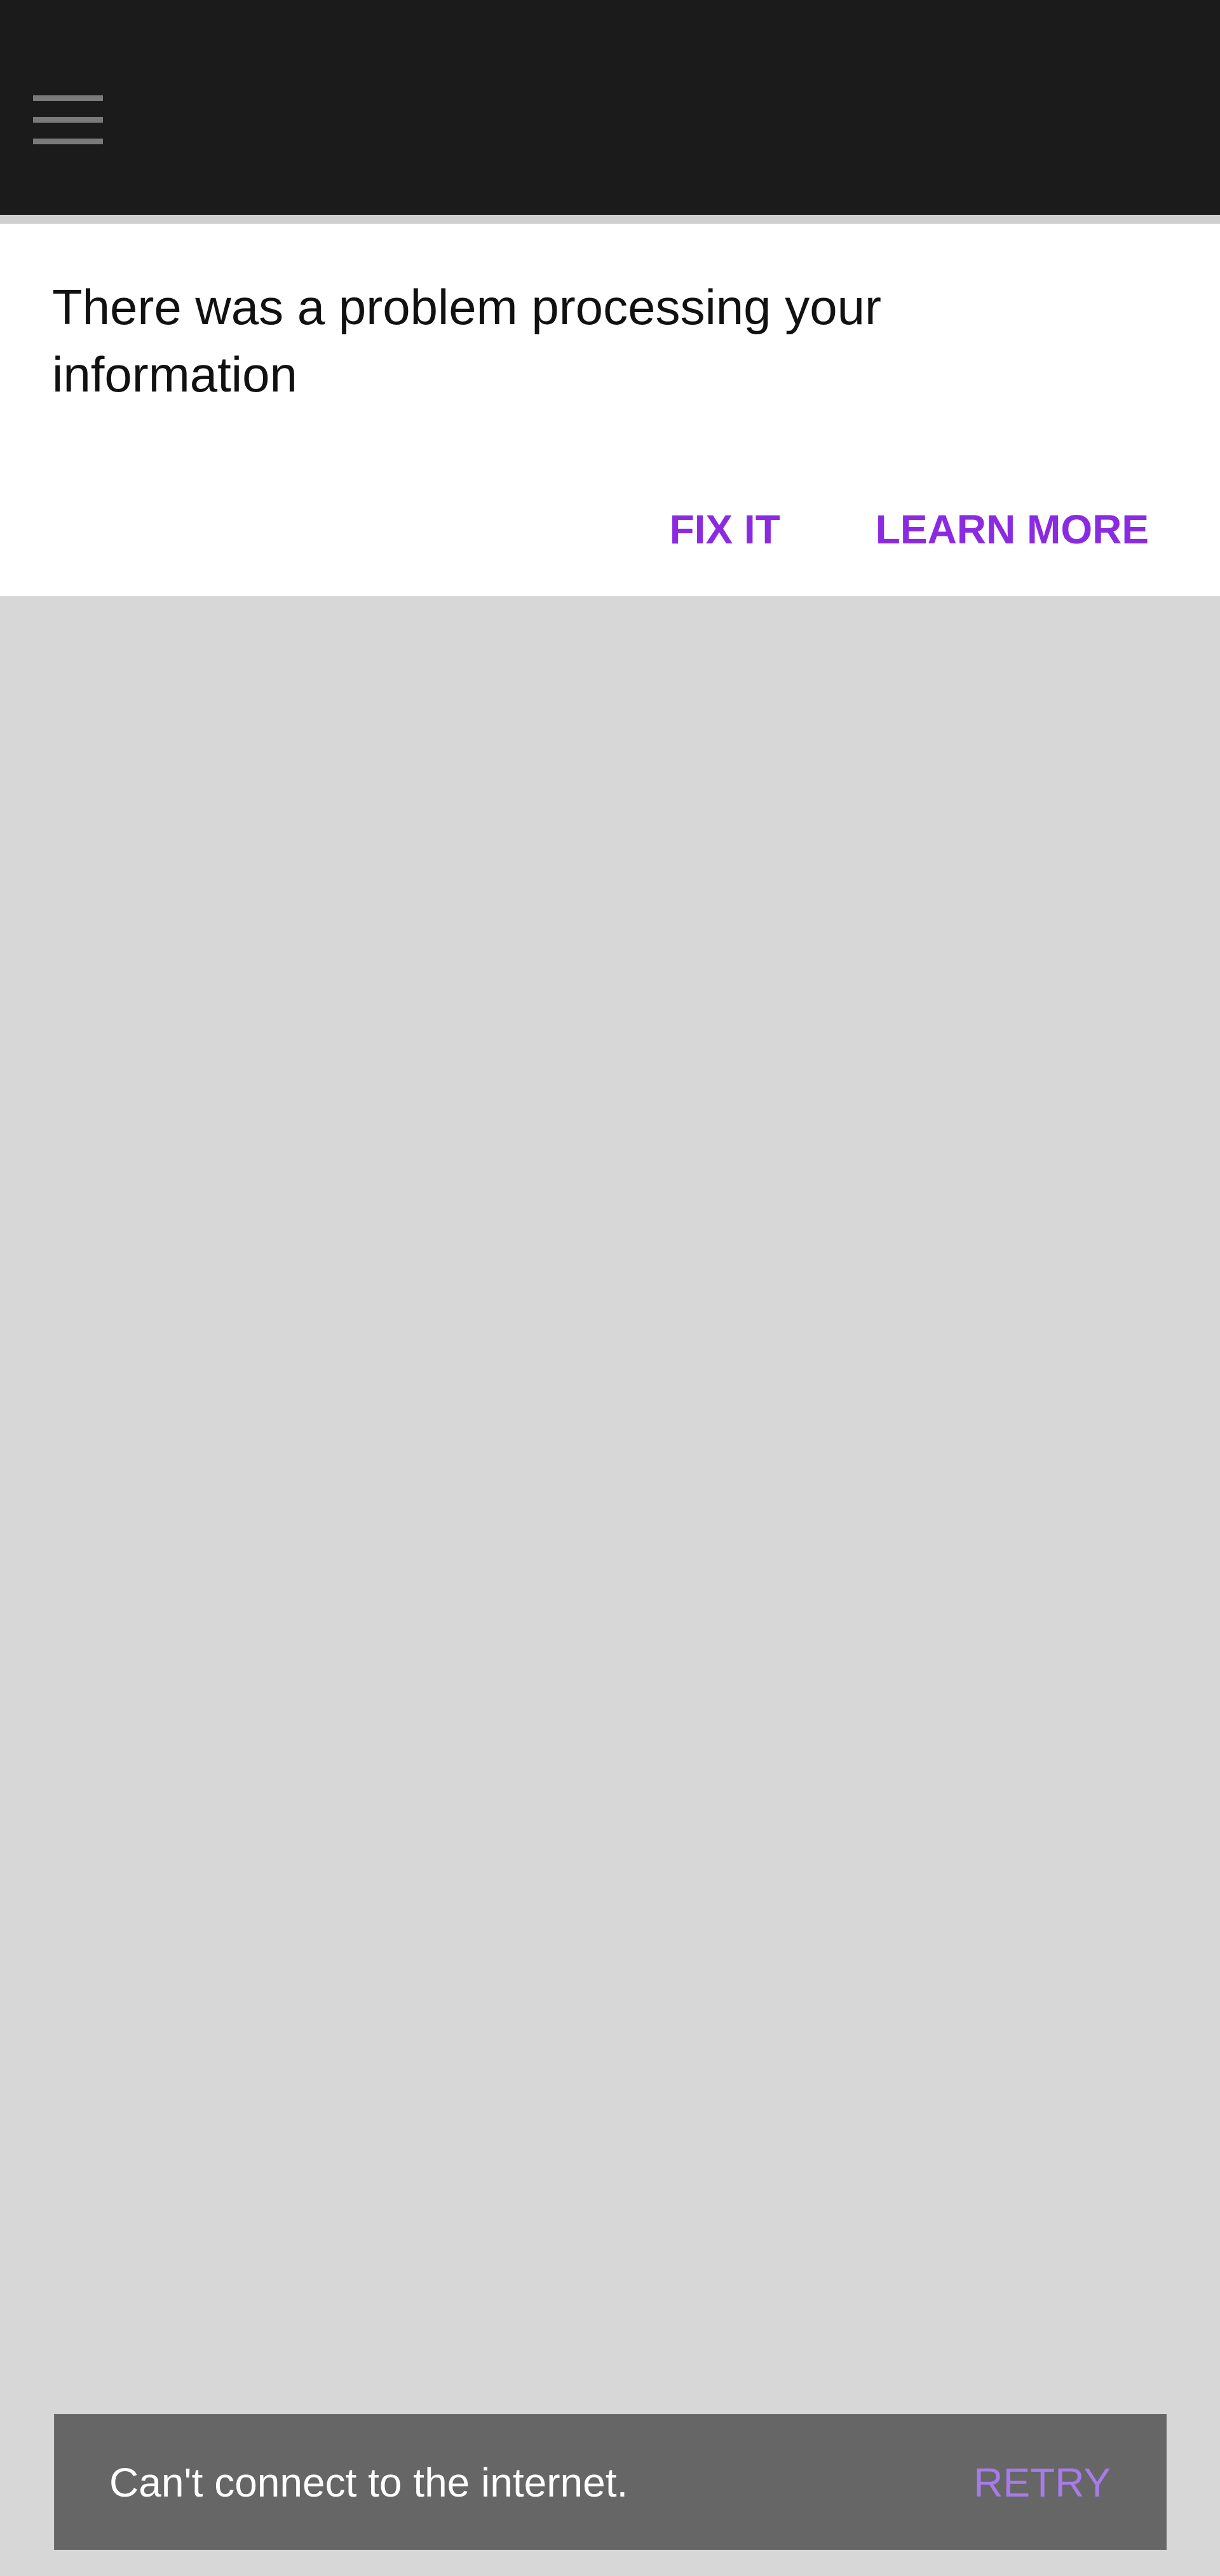 This screenshot has height=2576, width=1220. What do you see at coordinates (368, 2482) in the screenshot?
I see `snackbar-message: Can't connect to the internet.` at bounding box center [368, 2482].